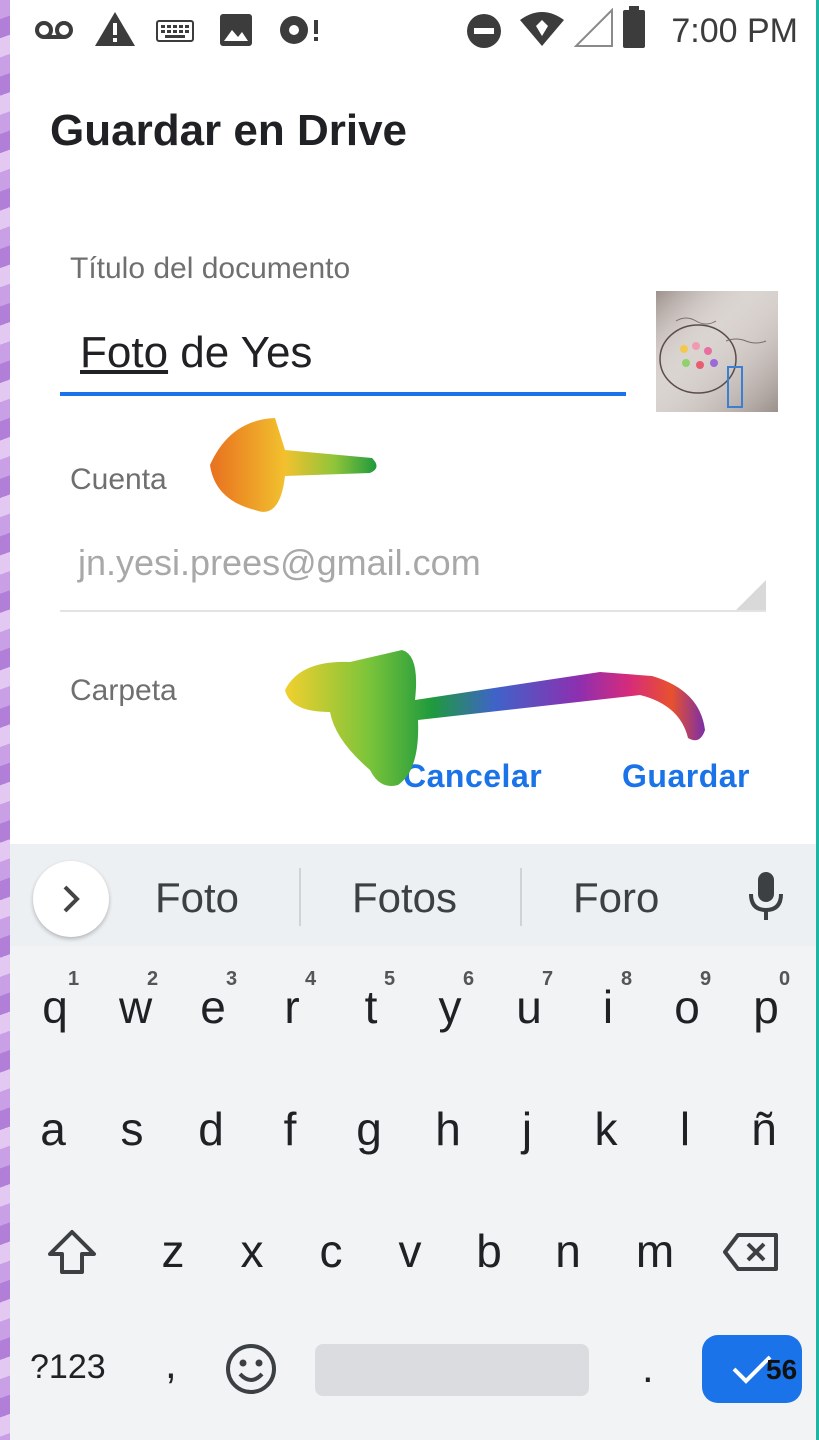 The height and width of the screenshot is (1440, 819). I want to click on suggestion-3: Foro, so click(616, 898).